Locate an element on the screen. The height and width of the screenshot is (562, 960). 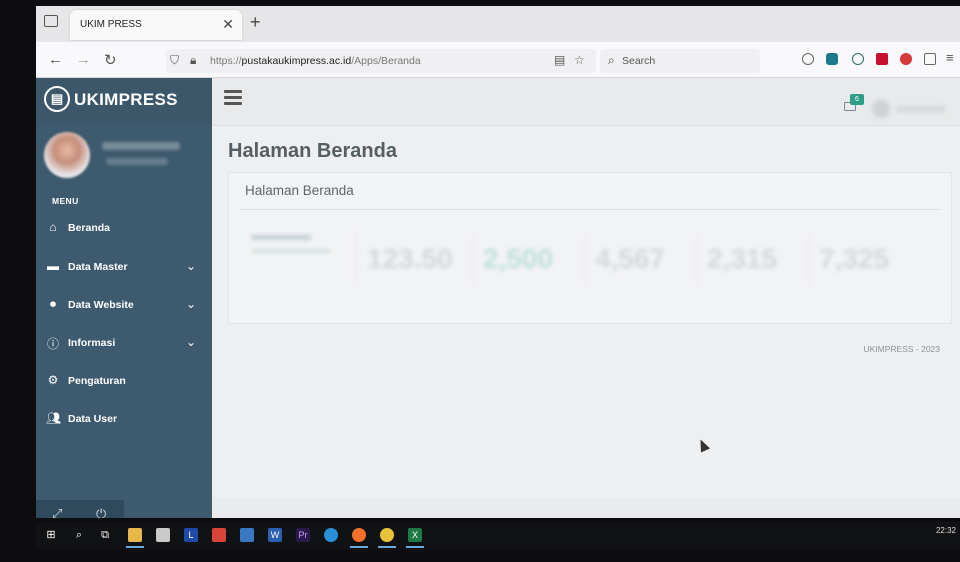
stat-item: 4,567 is located at coordinates (651, 262).